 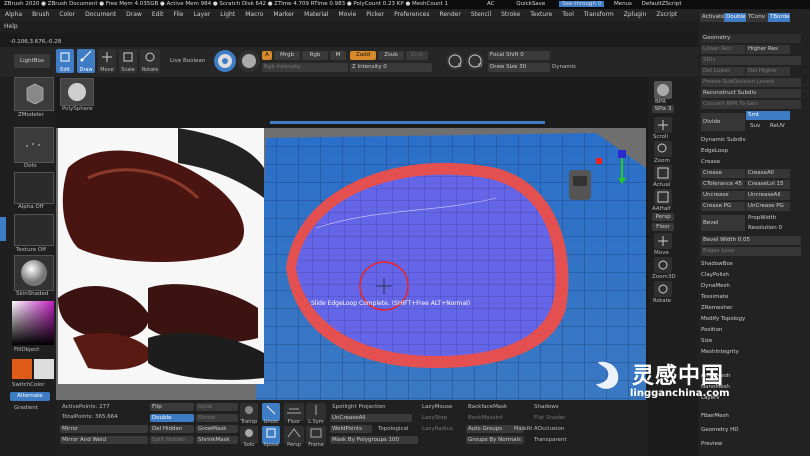 What do you see at coordinates (65, 61) in the screenshot?
I see `edit-button: Edit` at bounding box center [65, 61].